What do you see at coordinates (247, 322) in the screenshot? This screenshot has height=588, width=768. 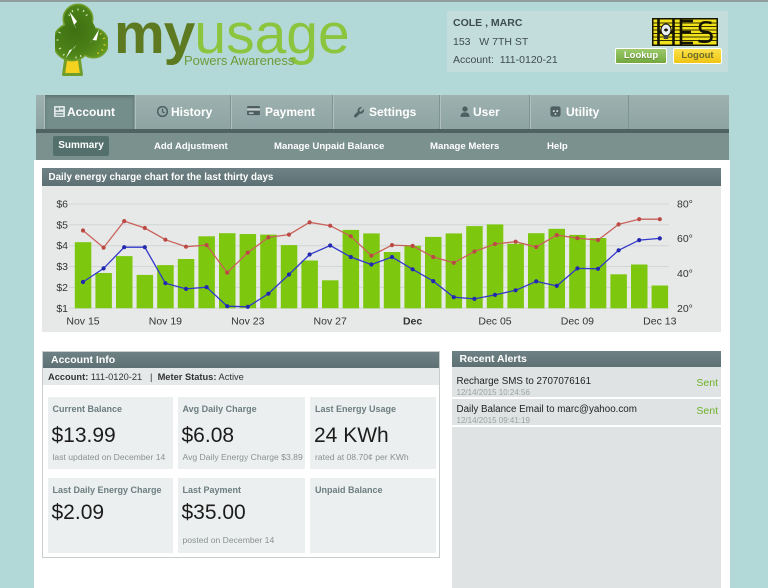 I see `svg-text: Nov 23` at bounding box center [247, 322].